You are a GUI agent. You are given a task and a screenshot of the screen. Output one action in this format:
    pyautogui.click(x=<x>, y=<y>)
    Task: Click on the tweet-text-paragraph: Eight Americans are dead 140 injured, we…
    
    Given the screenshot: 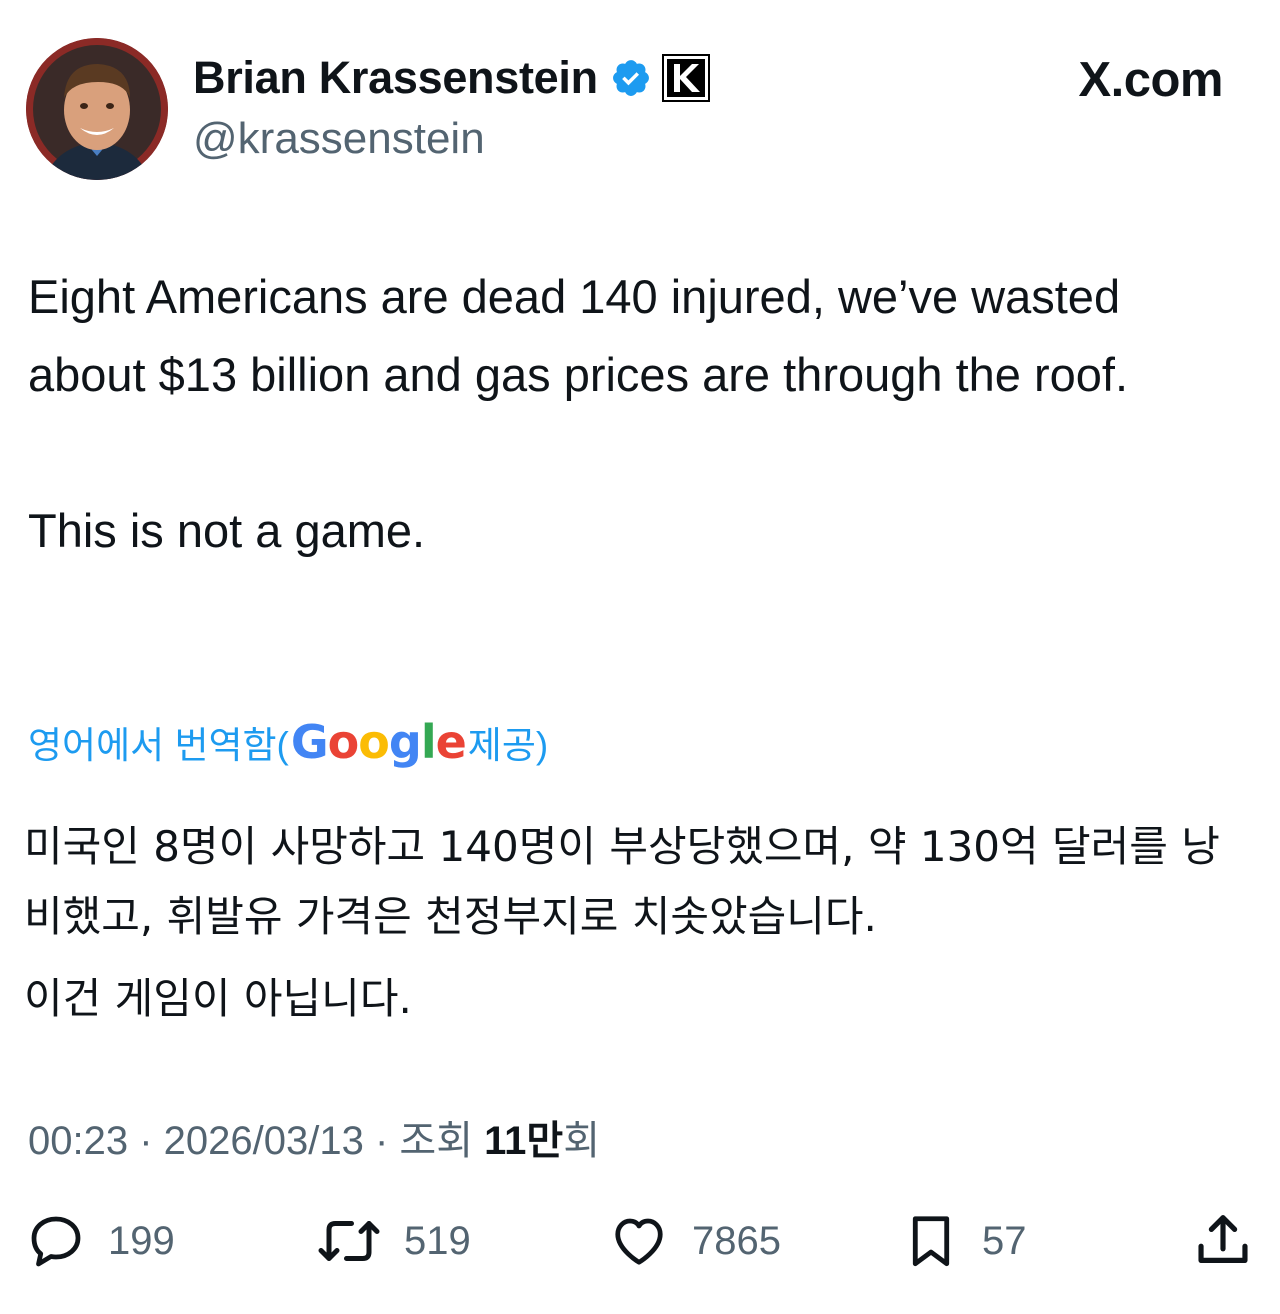 What is the action you would take?
    pyautogui.click(x=578, y=335)
    